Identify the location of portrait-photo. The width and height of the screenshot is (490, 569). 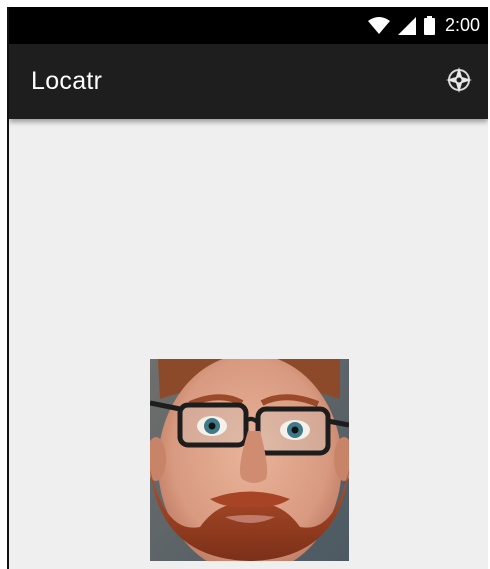
(249, 460).